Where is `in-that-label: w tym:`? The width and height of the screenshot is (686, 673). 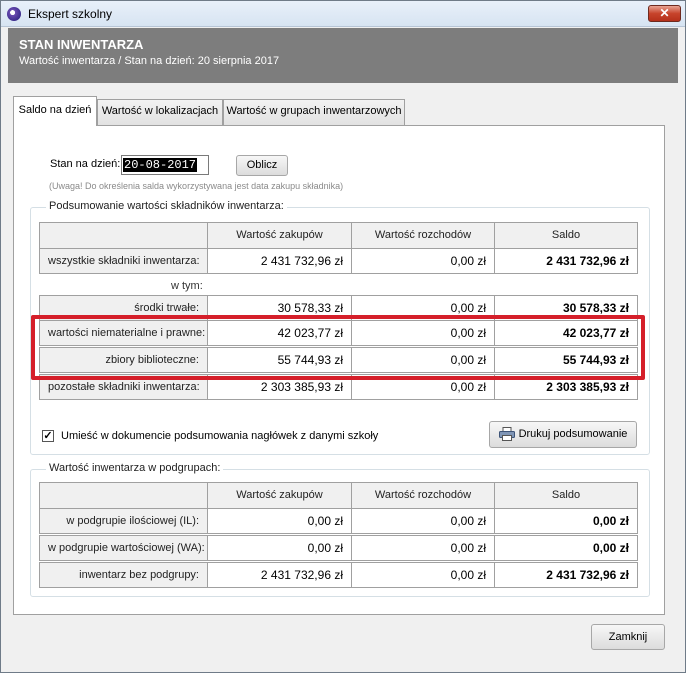
in-that-label: w tym: is located at coordinates (187, 286).